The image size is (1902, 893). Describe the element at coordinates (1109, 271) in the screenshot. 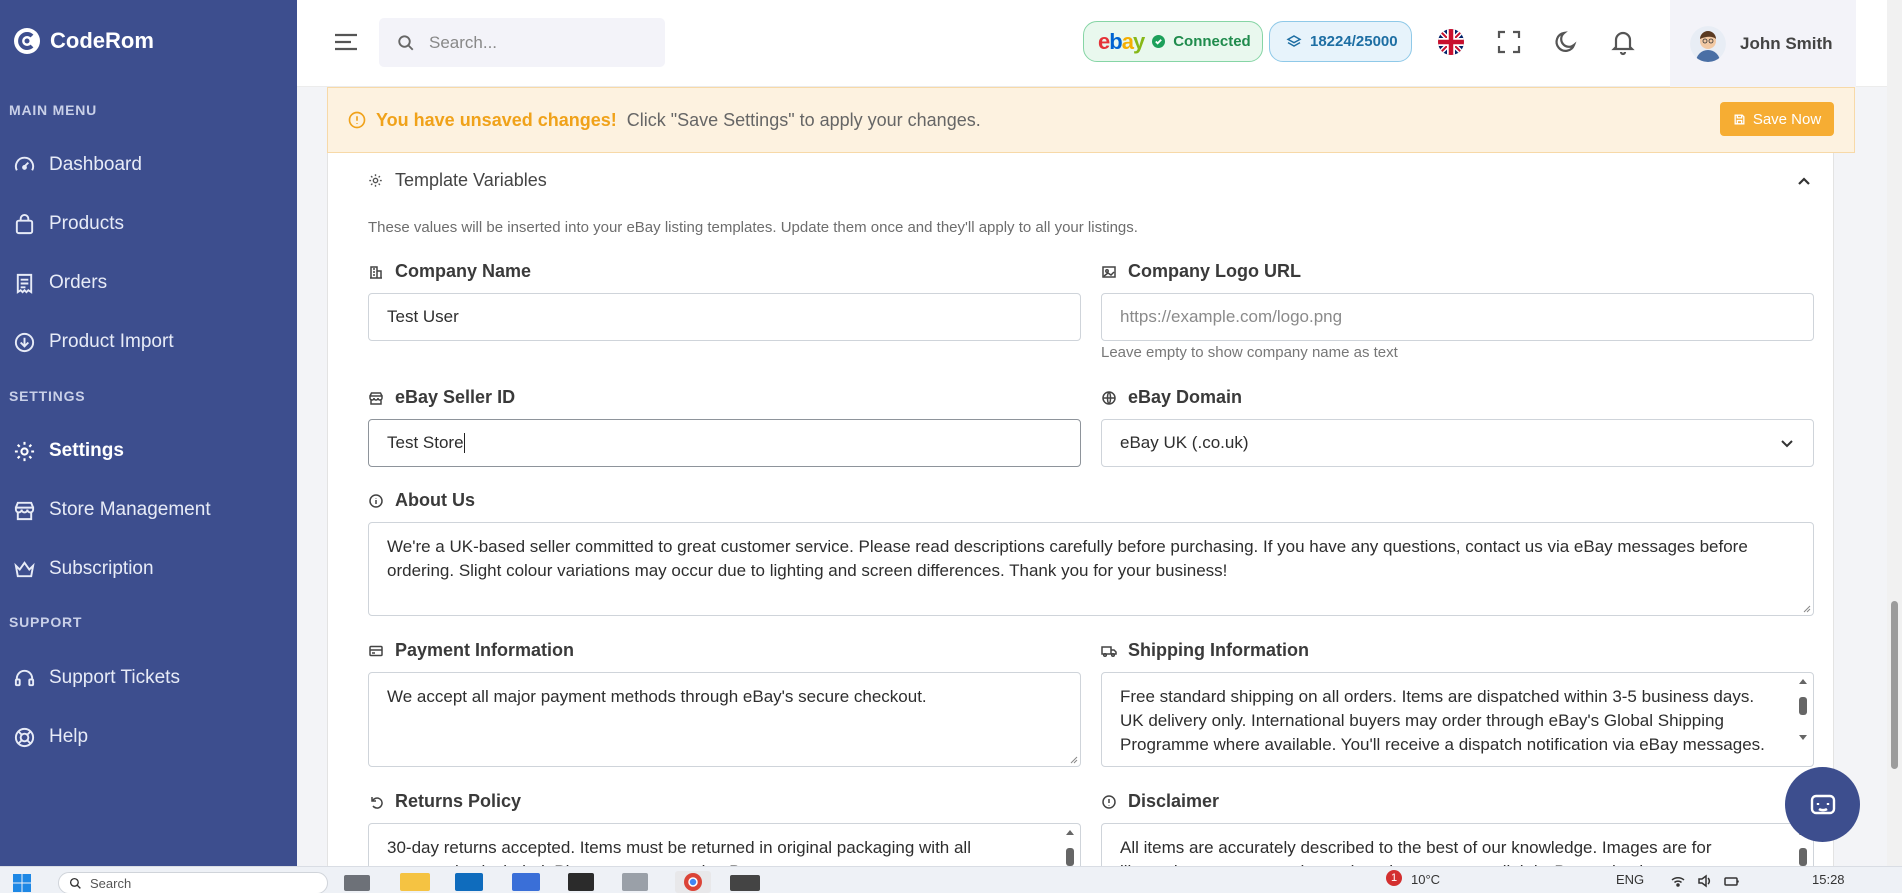

I see `image-icon` at that location.